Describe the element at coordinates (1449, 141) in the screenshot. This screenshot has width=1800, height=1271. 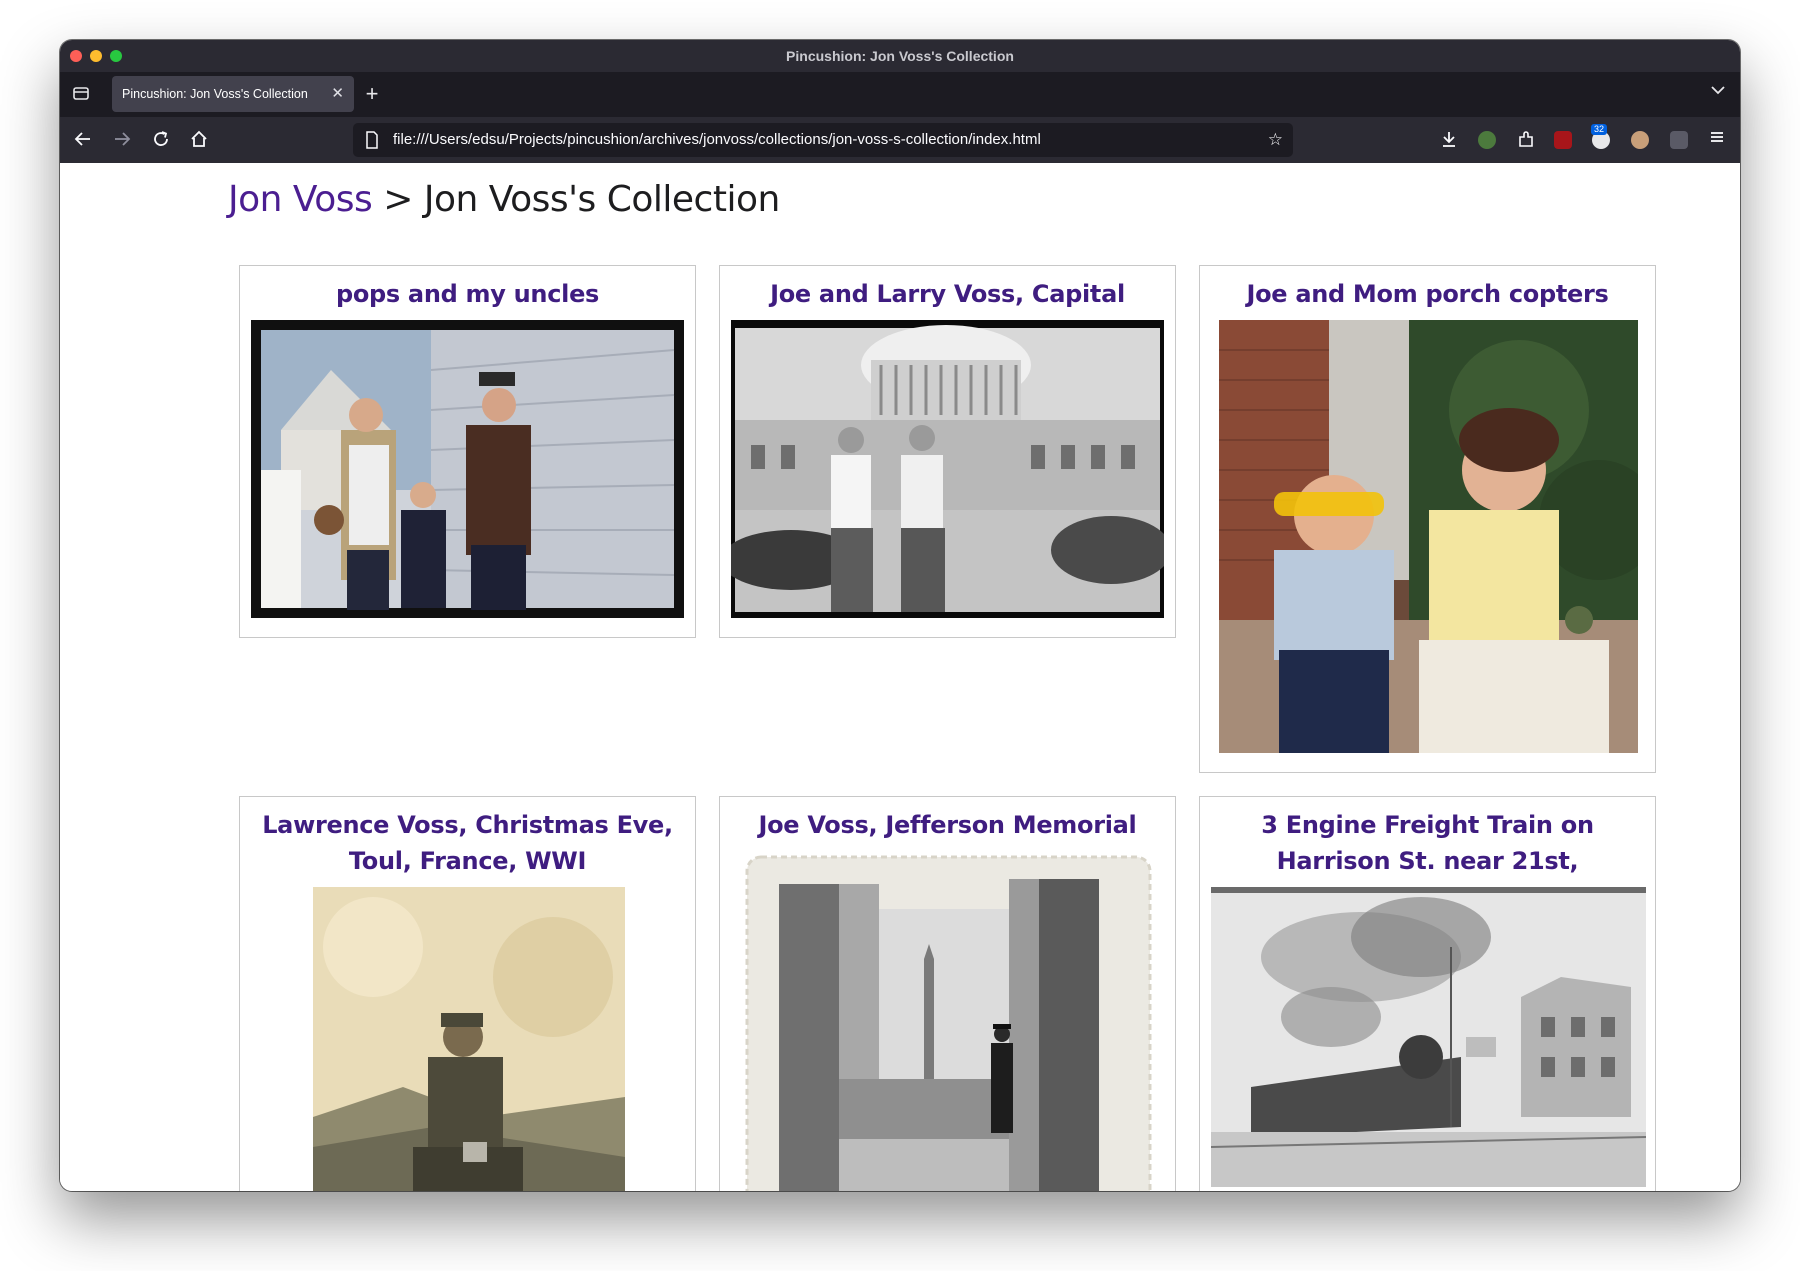
I see `downloads-icon` at that location.